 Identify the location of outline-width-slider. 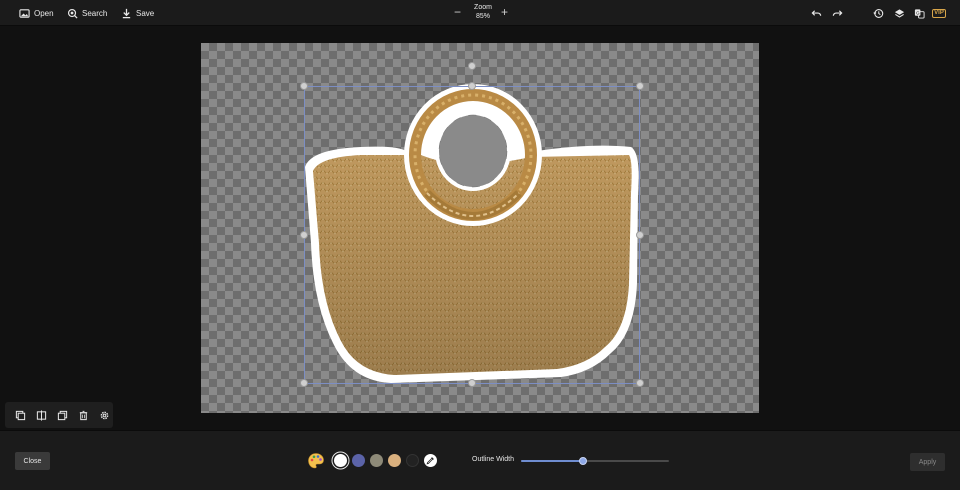
(595, 461).